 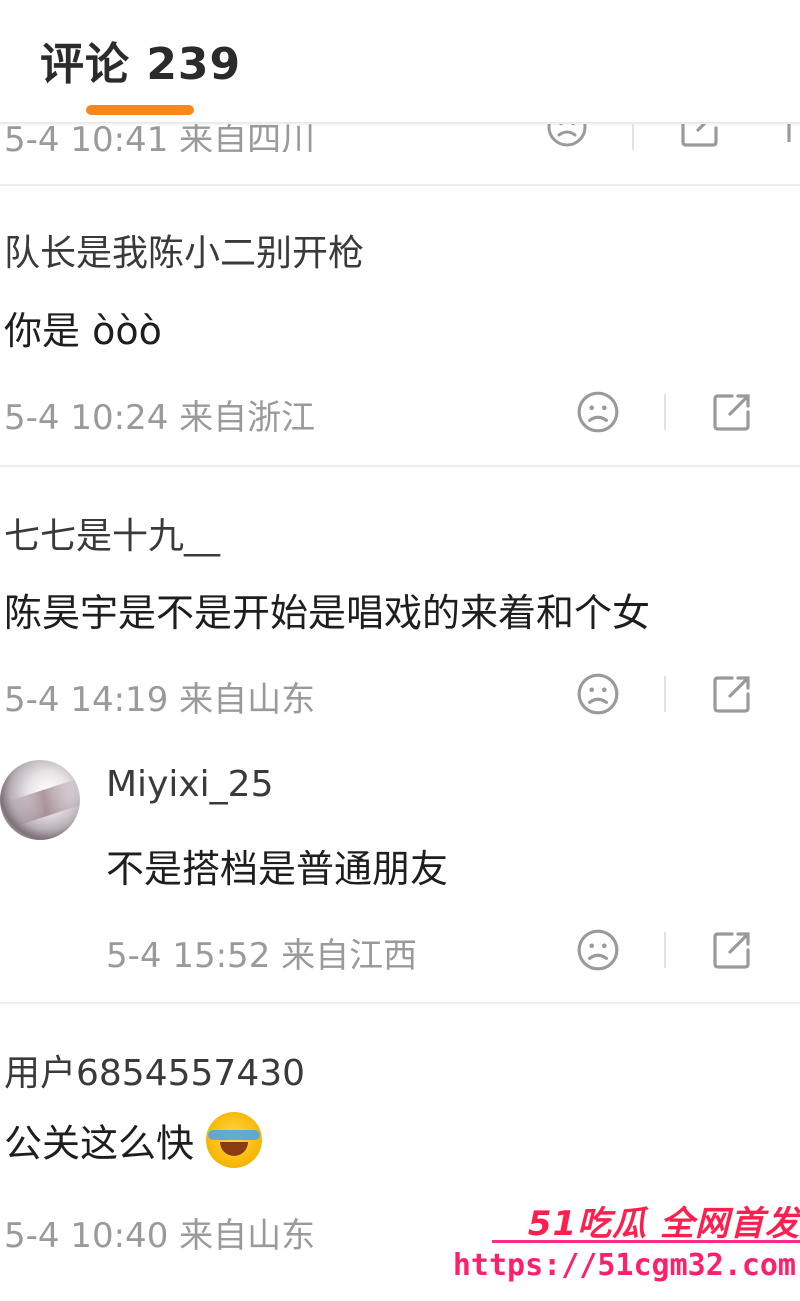 I want to click on comments-tab: 评论 239, so click(x=140, y=60).